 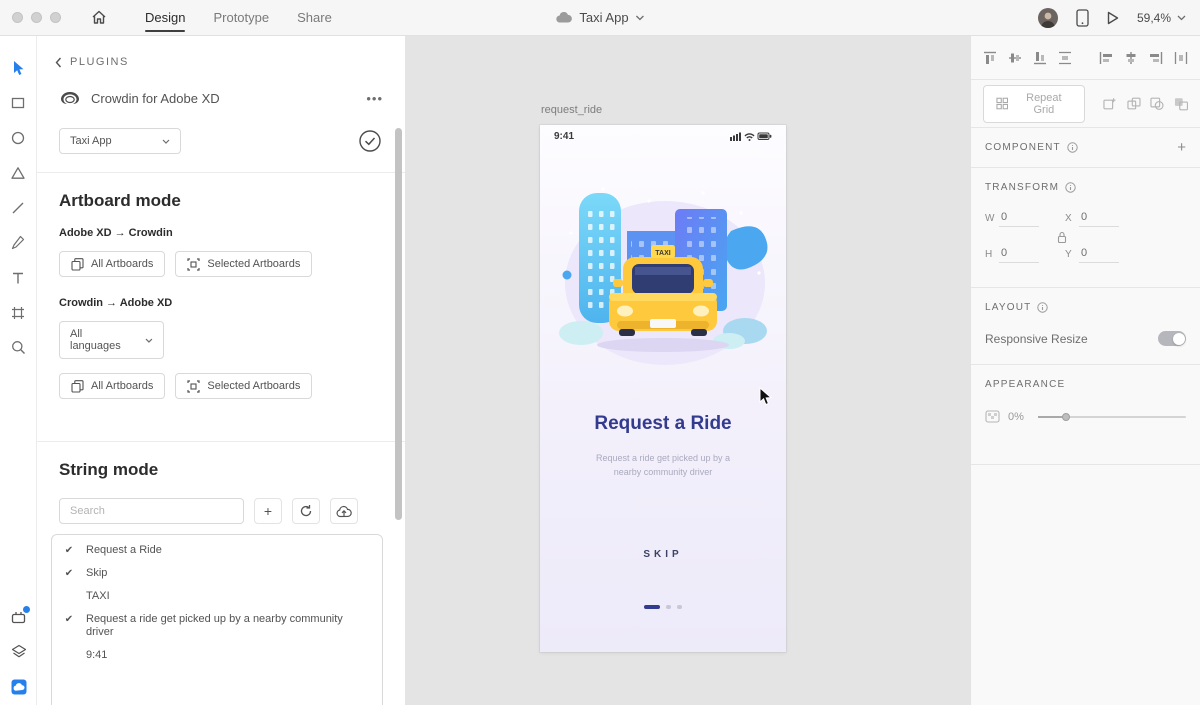 I want to click on polygon-tool, so click(x=18, y=172).